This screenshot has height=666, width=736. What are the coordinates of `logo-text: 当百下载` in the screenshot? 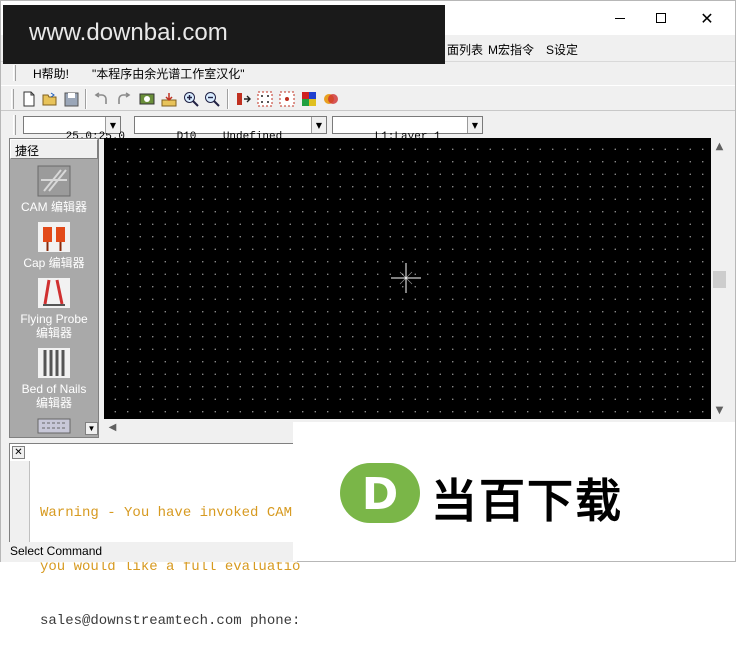 It's located at (527, 501).